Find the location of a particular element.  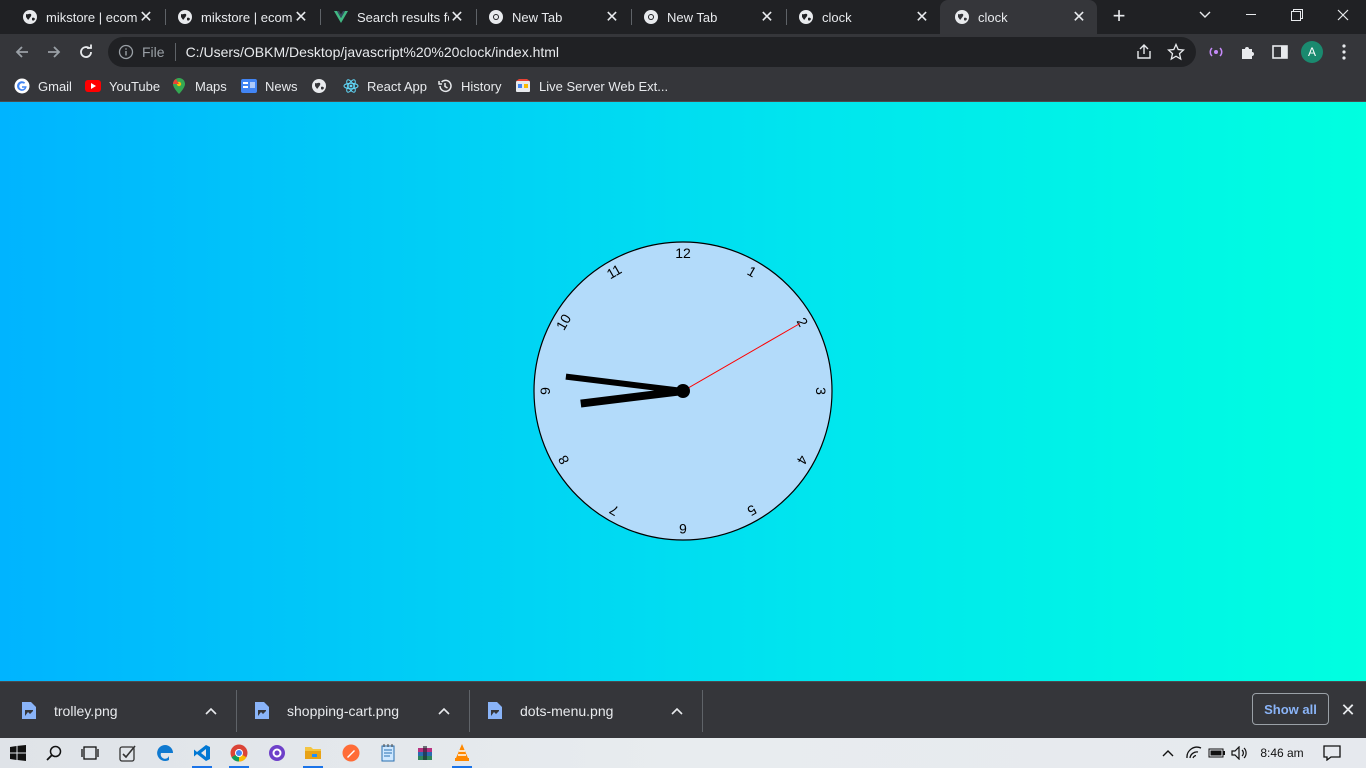

tab-title: New Tab is located at coordinates (692, 17).